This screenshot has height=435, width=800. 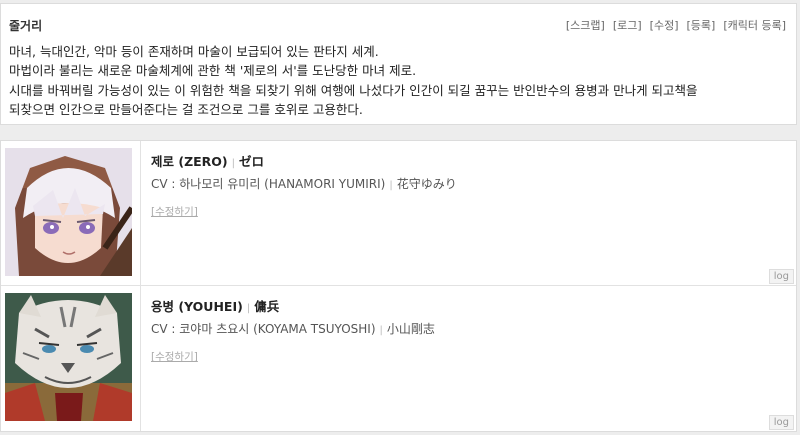 I want to click on voice-actor-jp: 花守ゆみり, so click(x=426, y=184).